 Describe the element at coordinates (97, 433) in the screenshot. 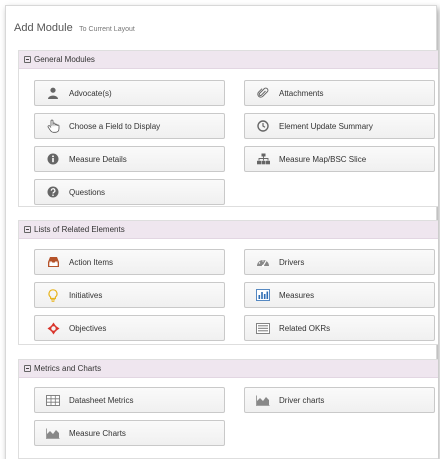

I see `tile-label: Measure Charts` at that location.